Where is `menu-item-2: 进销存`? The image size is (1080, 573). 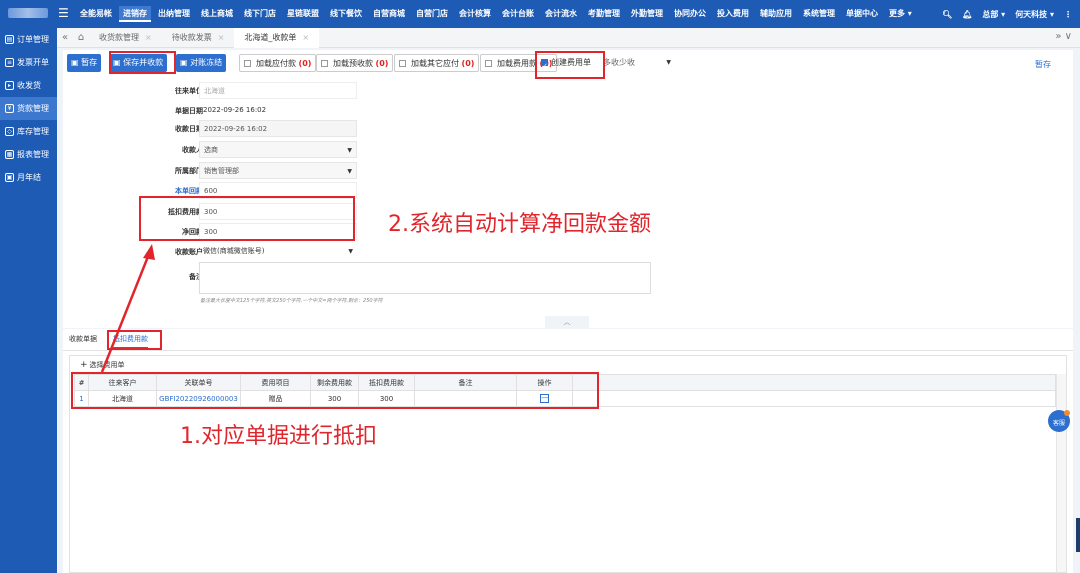
menu-item-2: 进销存 is located at coordinates (135, 14).